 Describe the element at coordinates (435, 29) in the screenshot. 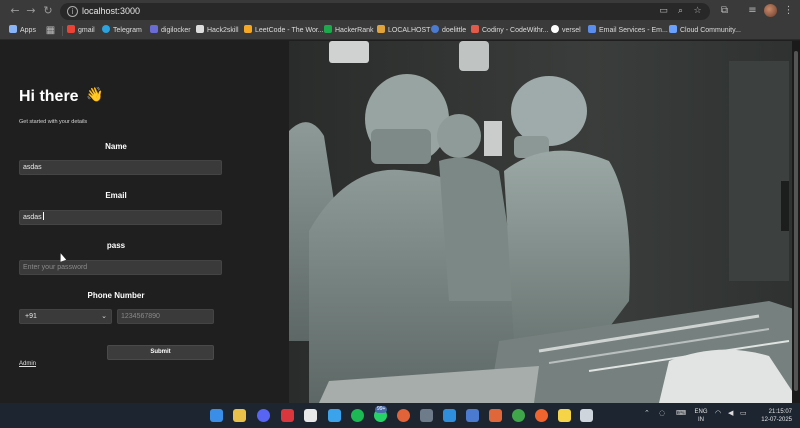

I see `doelittle-icon` at that location.